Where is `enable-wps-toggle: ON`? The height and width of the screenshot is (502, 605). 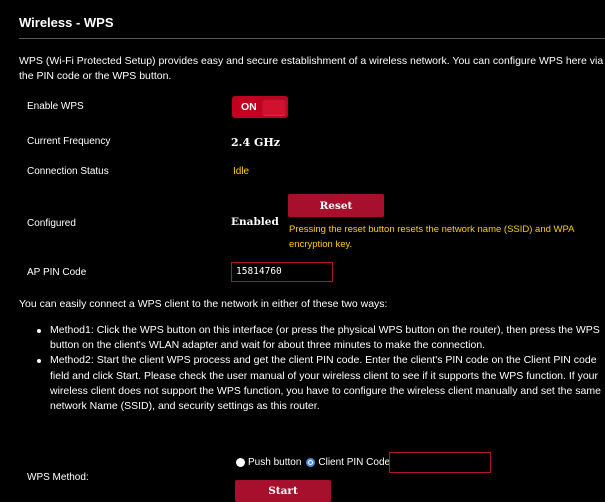 enable-wps-toggle: ON is located at coordinates (260, 107).